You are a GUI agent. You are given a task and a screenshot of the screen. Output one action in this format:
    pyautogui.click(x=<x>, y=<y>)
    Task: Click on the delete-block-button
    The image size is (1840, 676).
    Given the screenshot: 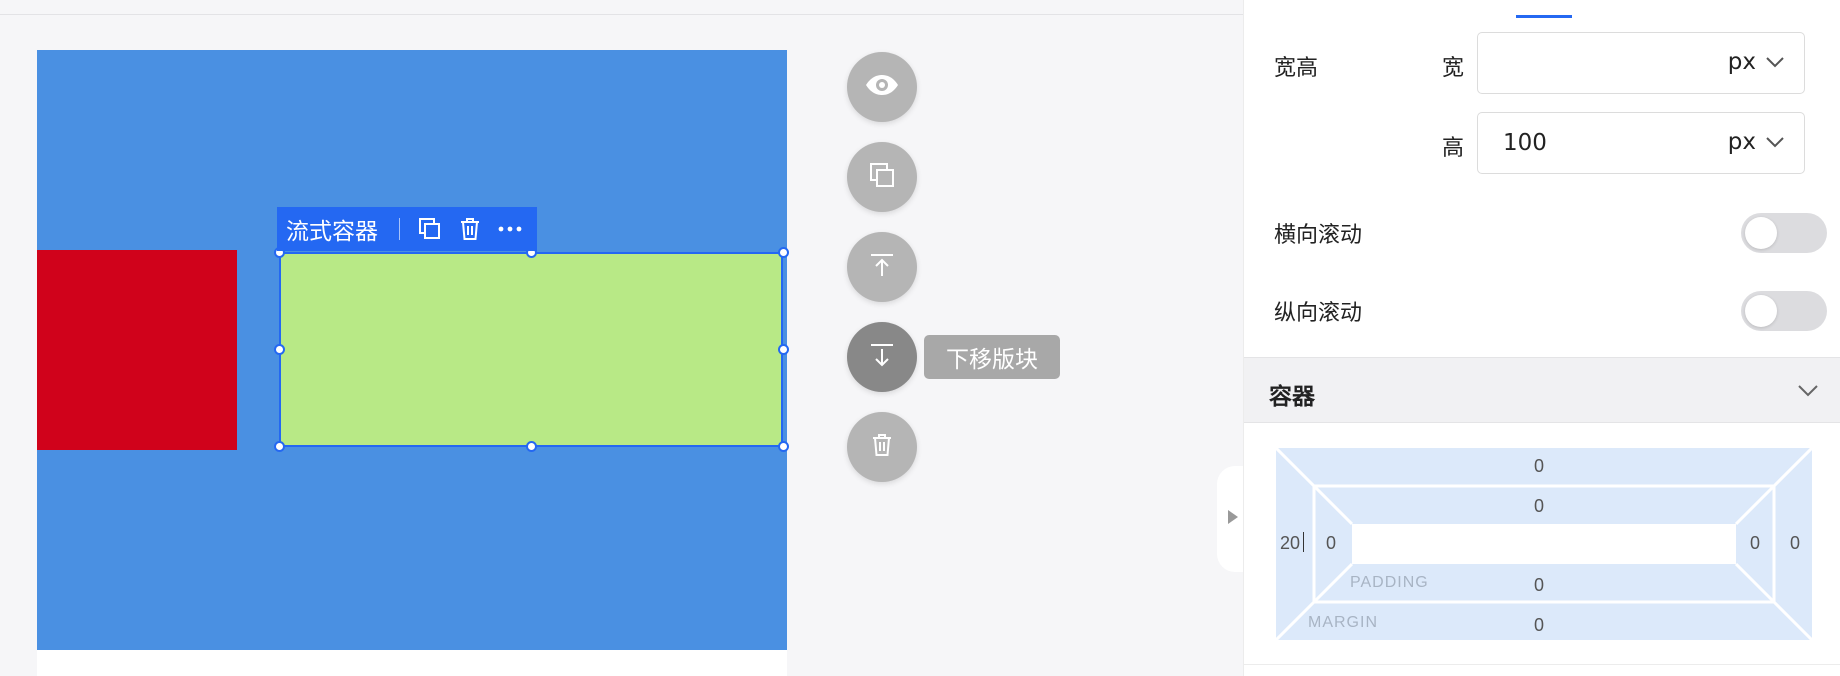 What is the action you would take?
    pyautogui.click(x=882, y=447)
    